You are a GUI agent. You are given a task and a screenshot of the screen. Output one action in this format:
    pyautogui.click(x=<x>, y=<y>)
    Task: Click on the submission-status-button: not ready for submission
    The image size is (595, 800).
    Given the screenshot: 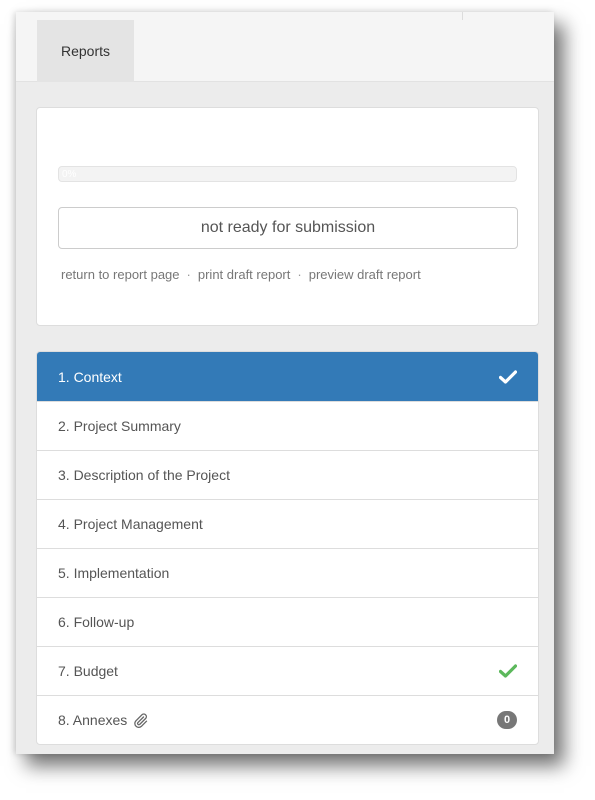 What is the action you would take?
    pyautogui.click(x=288, y=228)
    